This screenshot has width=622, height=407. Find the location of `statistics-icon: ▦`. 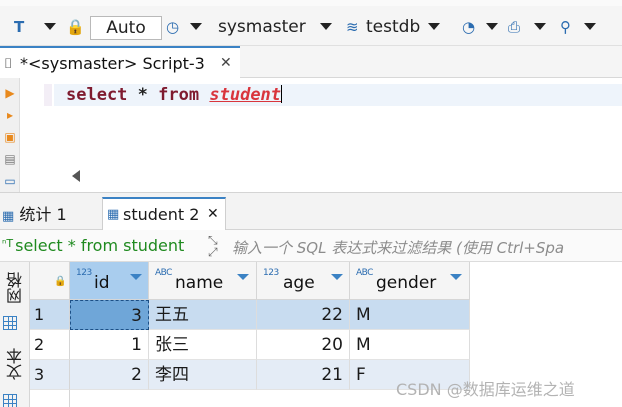

statistics-icon: ▦ is located at coordinates (8, 216).